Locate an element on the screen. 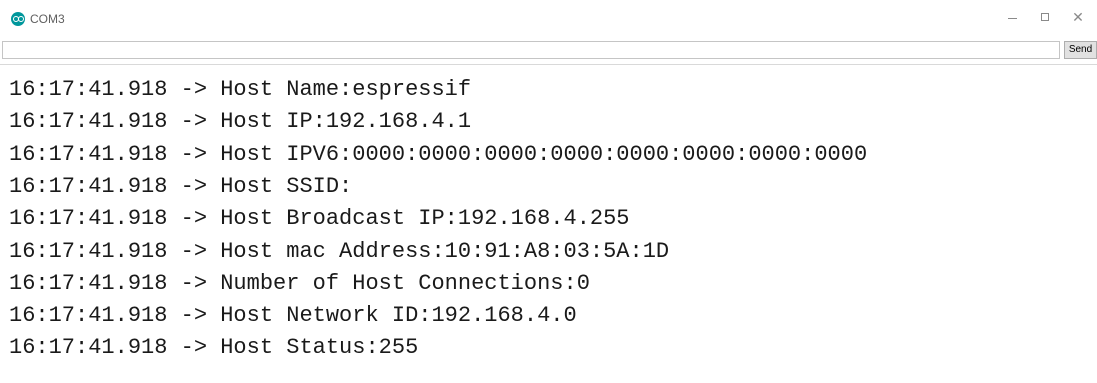 Image resolution: width=1097 pixels, height=383 pixels. serial-input is located at coordinates (531, 50).